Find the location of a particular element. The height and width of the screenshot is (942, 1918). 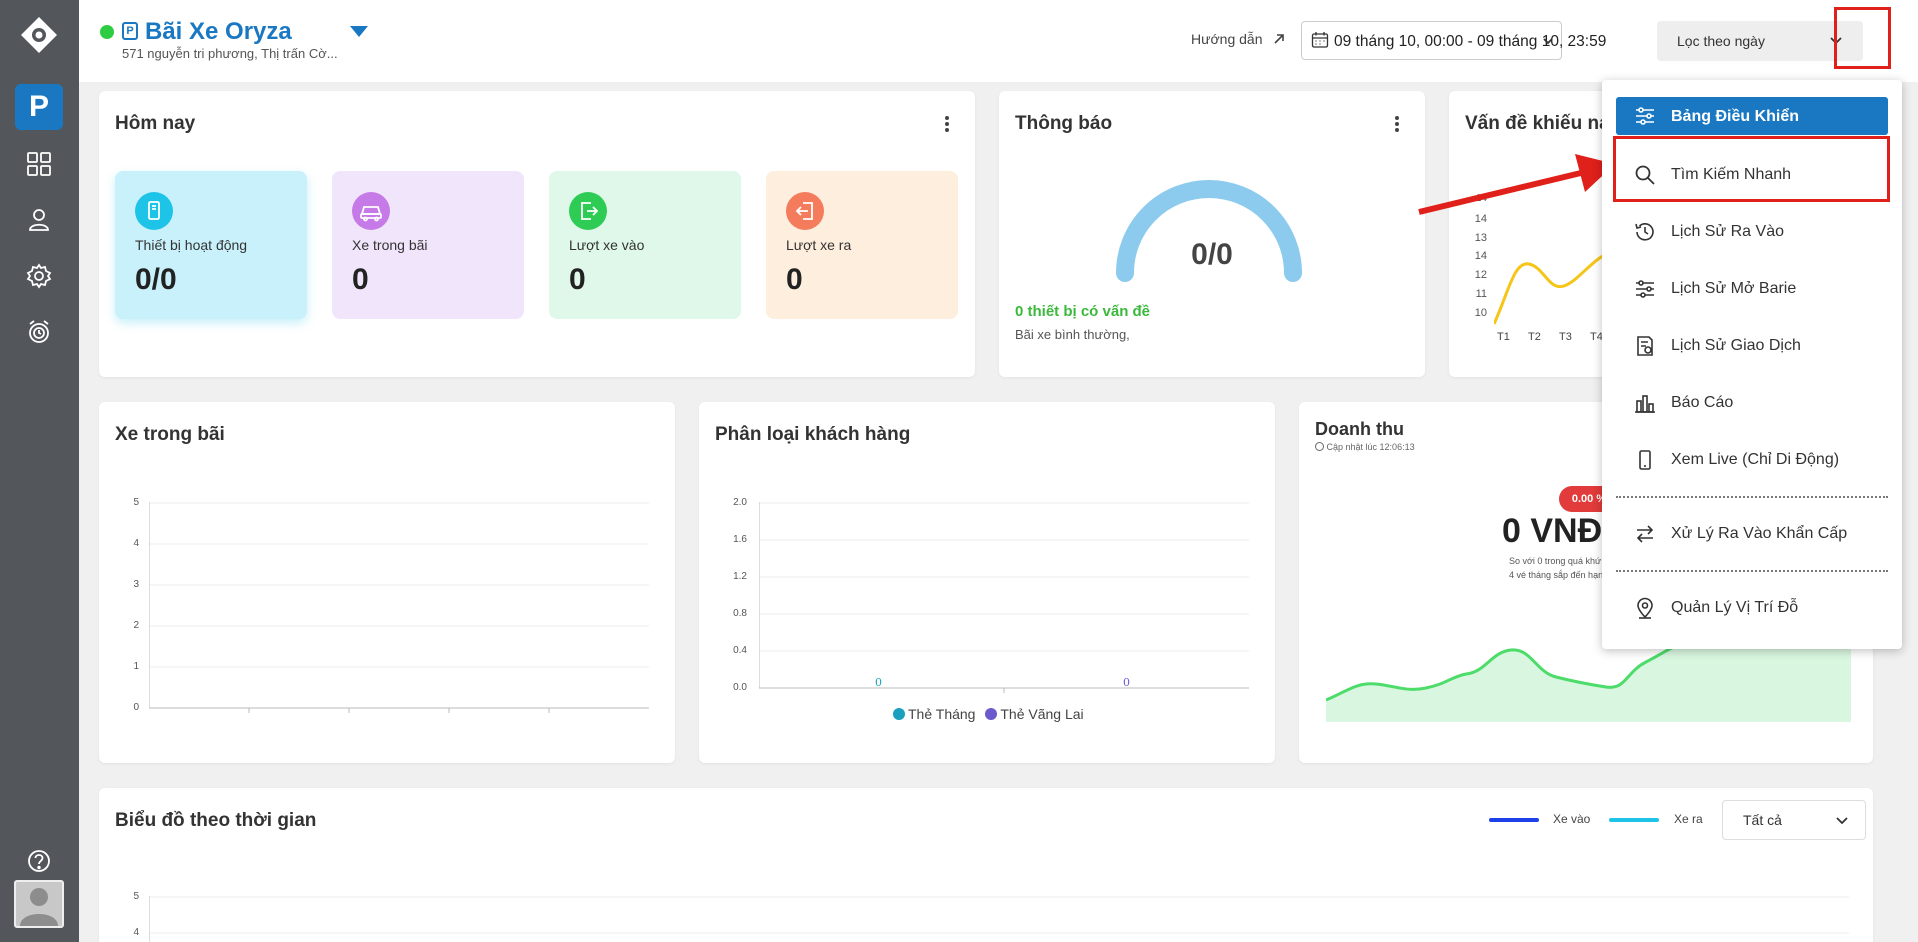

menu-item-entry-history: Lịch Sử Ra Vào is located at coordinates (1752, 231).